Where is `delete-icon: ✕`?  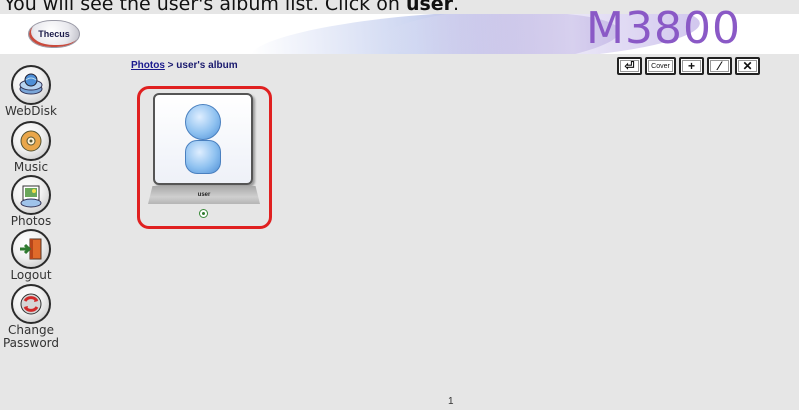
delete-icon: ✕ is located at coordinates (747, 66).